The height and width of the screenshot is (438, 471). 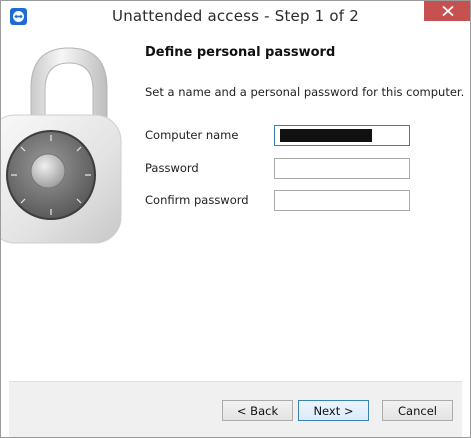 I want to click on window-title: Unattended access - Step 1 of 2, so click(x=235, y=16).